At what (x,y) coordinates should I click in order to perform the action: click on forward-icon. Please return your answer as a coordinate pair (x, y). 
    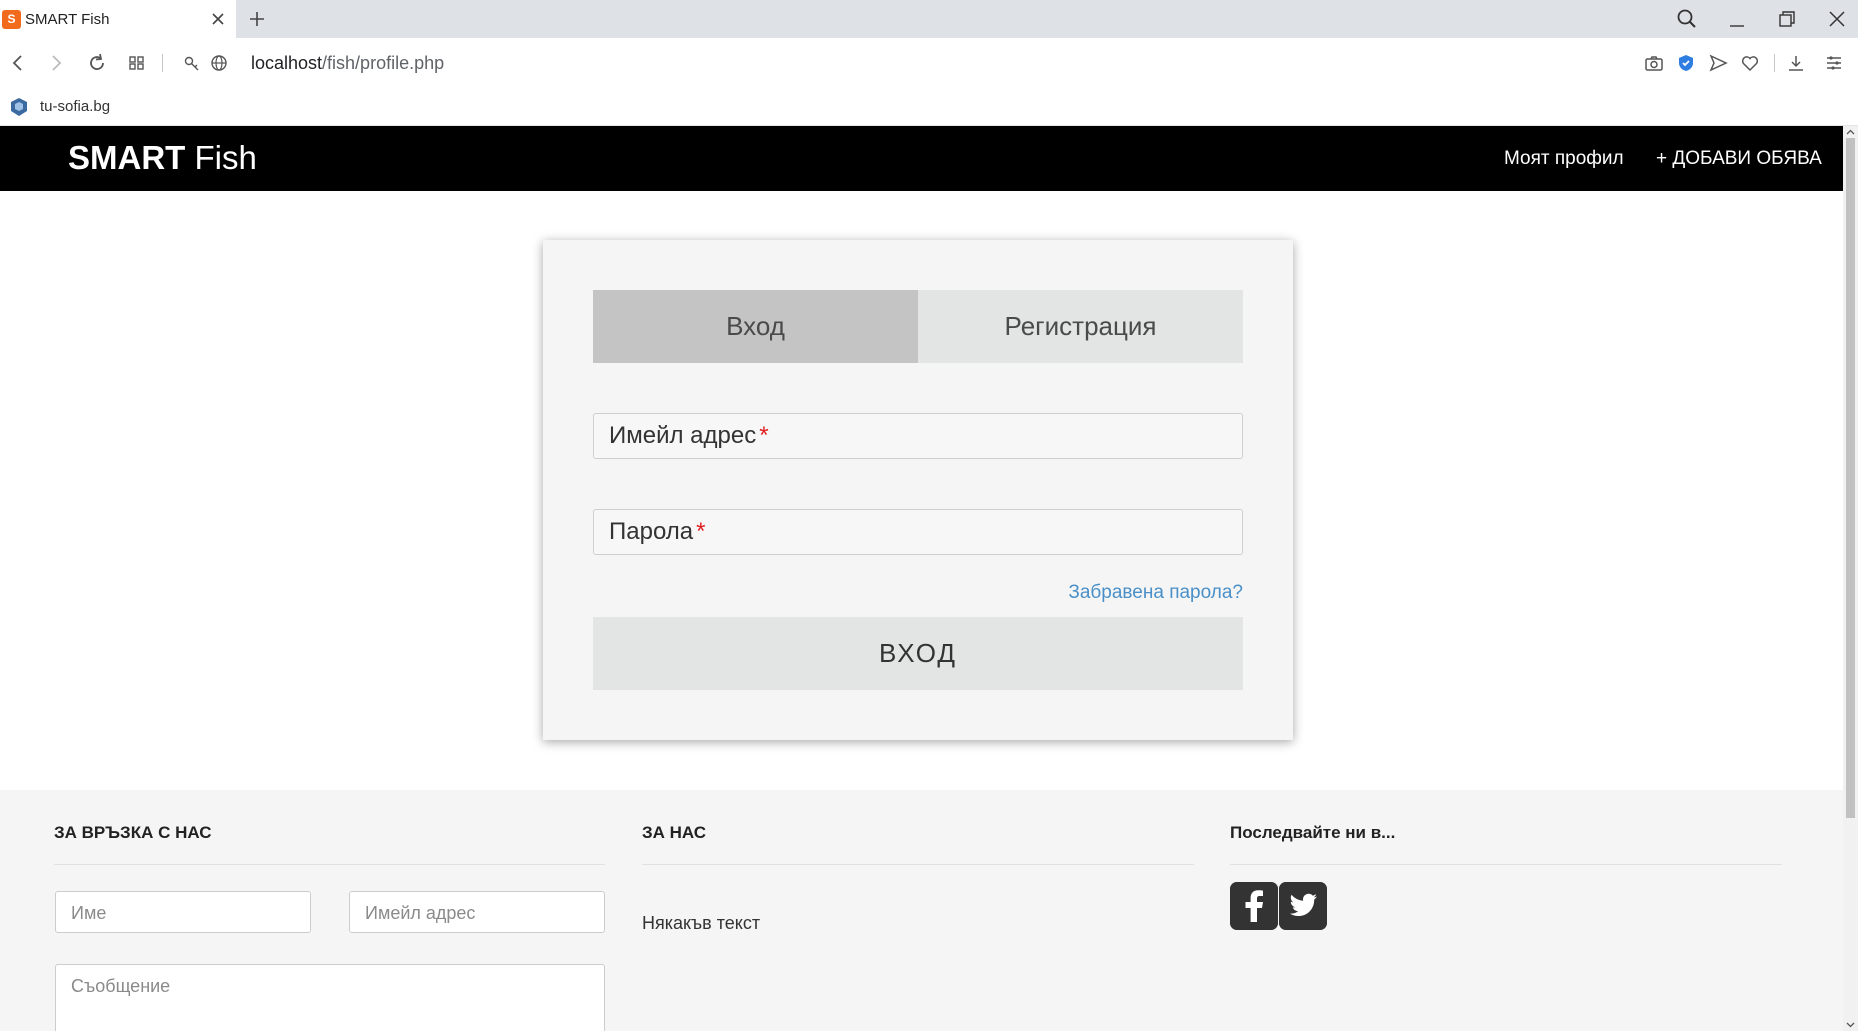
    Looking at the image, I should click on (56, 63).